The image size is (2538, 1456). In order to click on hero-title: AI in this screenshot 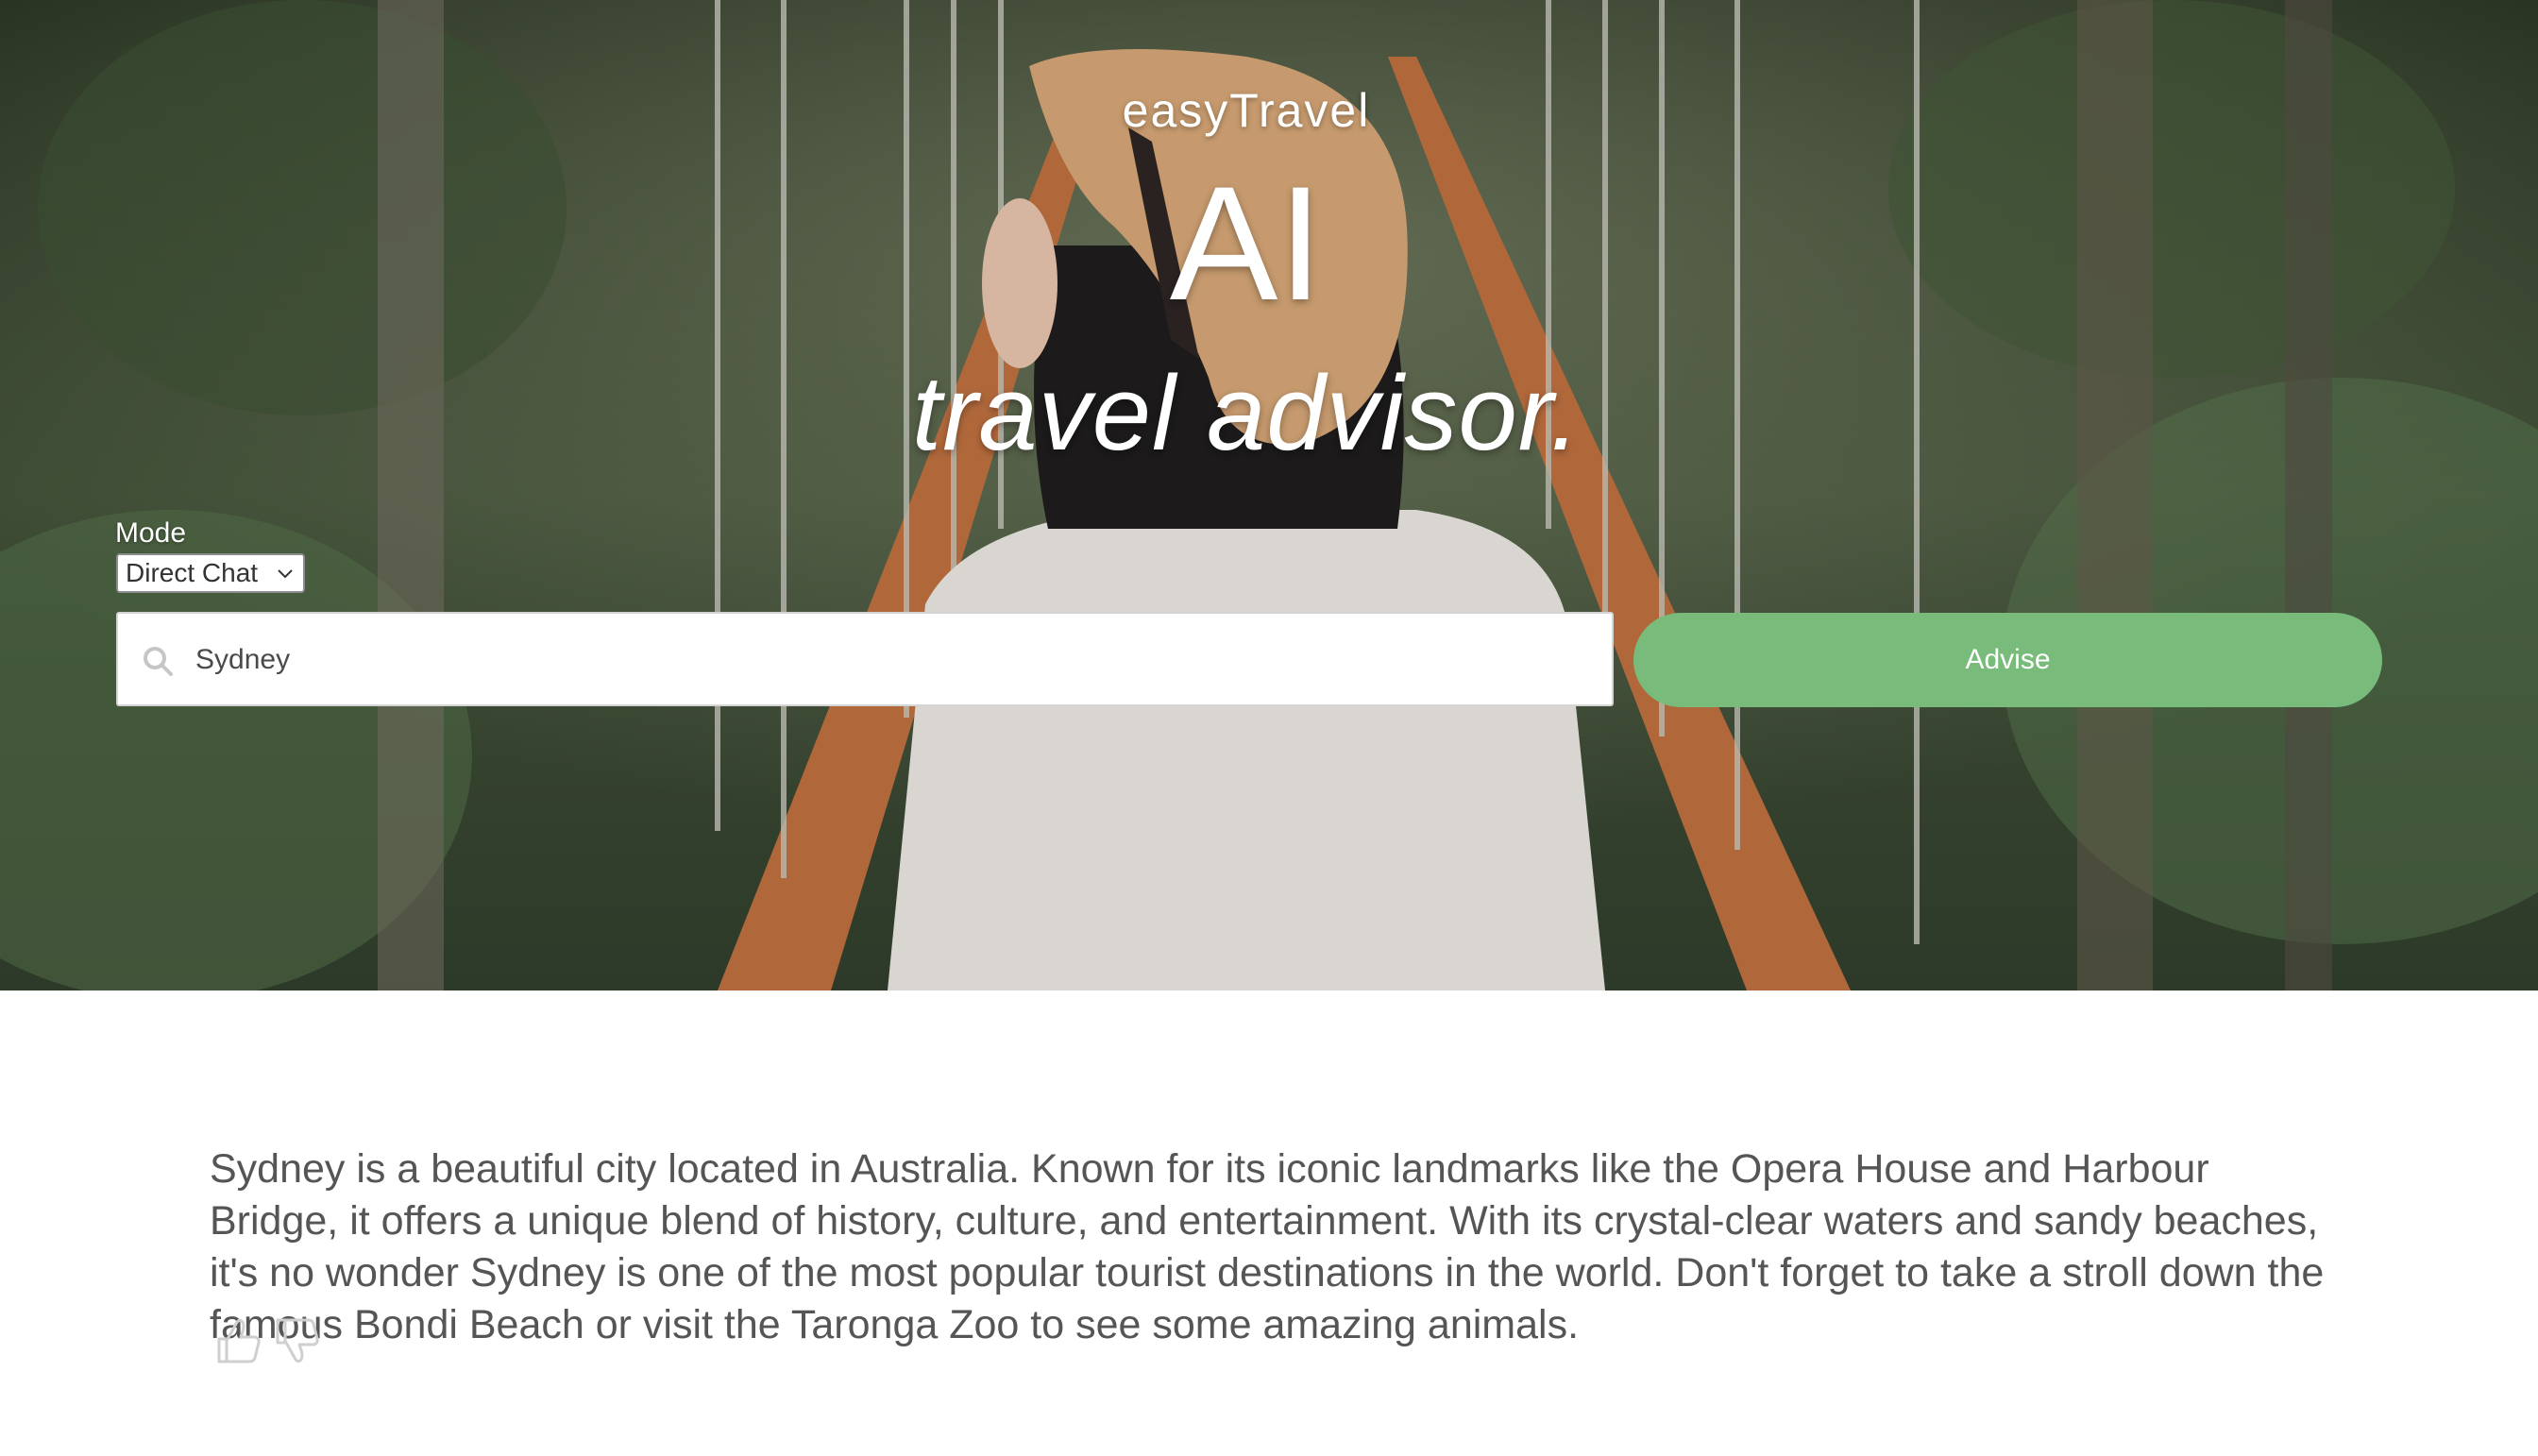, I will do `click(1246, 243)`.